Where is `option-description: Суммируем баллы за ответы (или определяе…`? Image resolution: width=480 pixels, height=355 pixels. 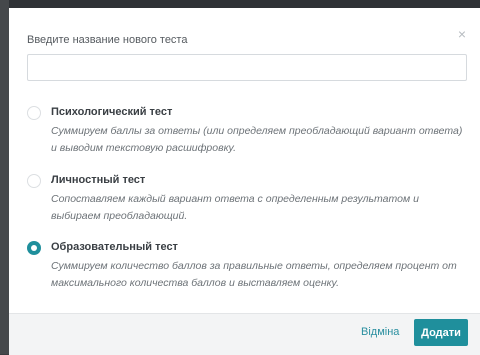 option-description: Суммируем баллы за ответы (или определяе… is located at coordinates (257, 139).